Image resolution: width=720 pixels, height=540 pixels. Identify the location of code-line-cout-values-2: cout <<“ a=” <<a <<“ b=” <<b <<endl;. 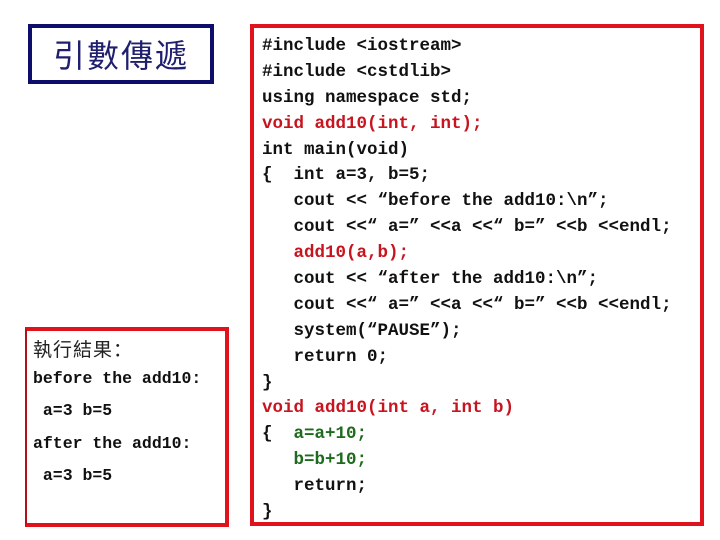
(467, 304).